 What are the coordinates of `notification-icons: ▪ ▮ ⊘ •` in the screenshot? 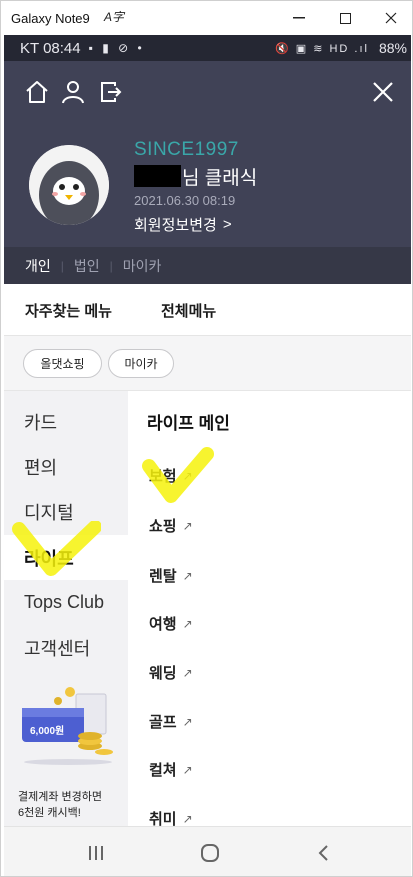 It's located at (116, 48).